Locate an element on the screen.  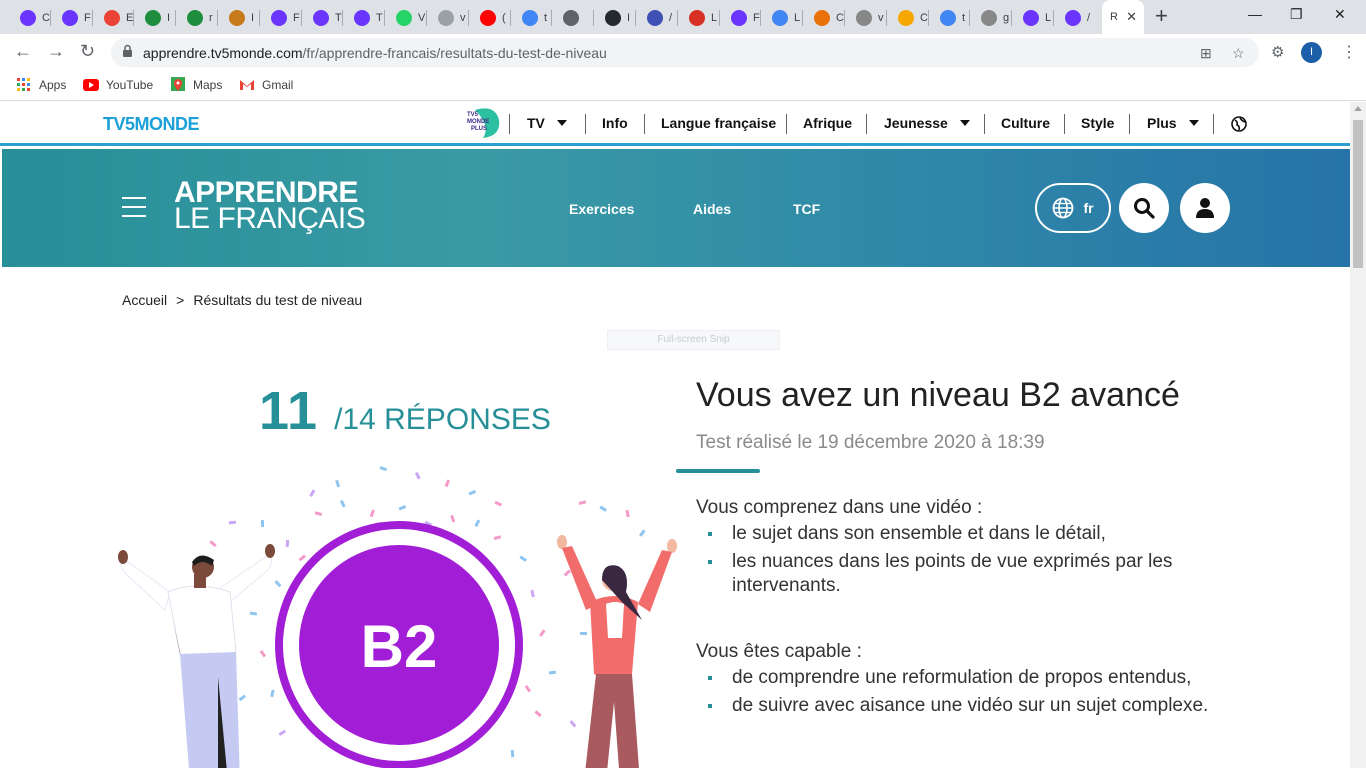
score-correct: 11 is located at coordinates (289, 411).